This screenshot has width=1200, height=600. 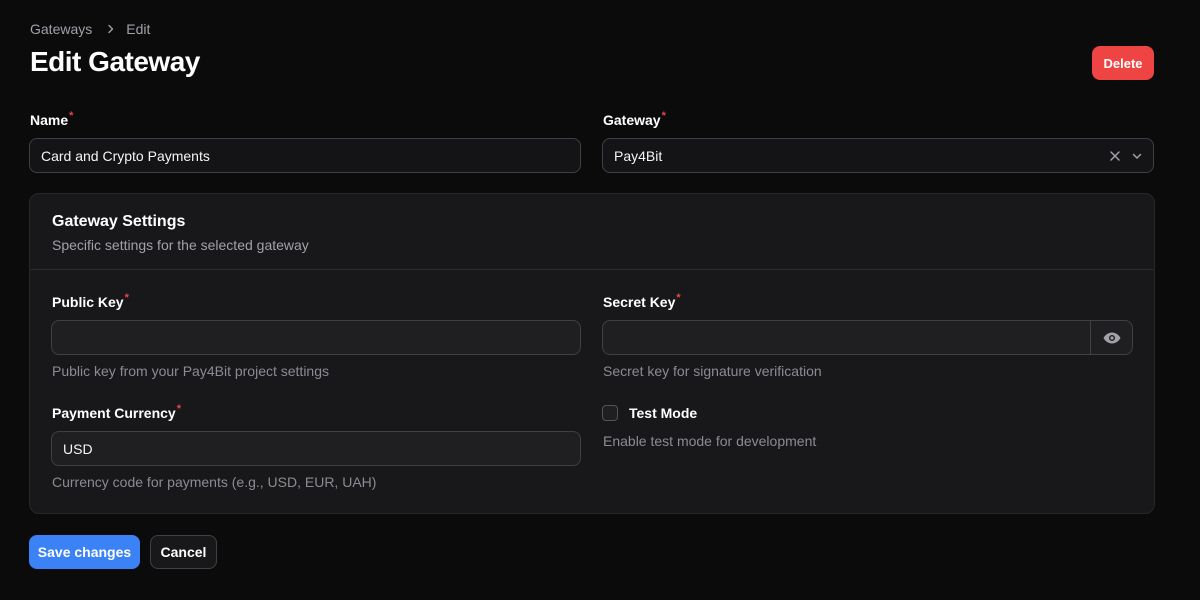 What do you see at coordinates (316, 337) in the screenshot?
I see `public-key-input` at bounding box center [316, 337].